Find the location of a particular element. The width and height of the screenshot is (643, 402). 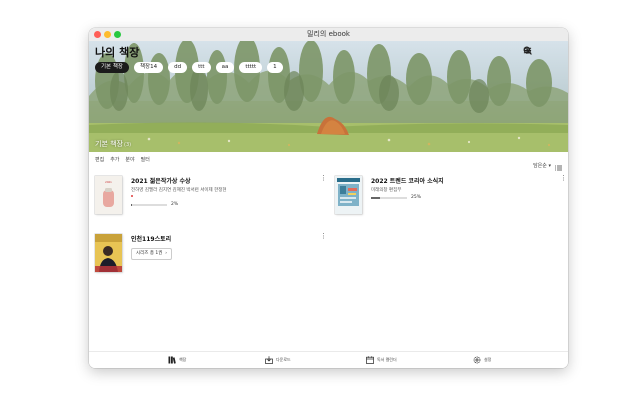

shelf-chip-list: 기본 책장 책장14 dd ttt aa ttttt 1 is located at coordinates (189, 67).